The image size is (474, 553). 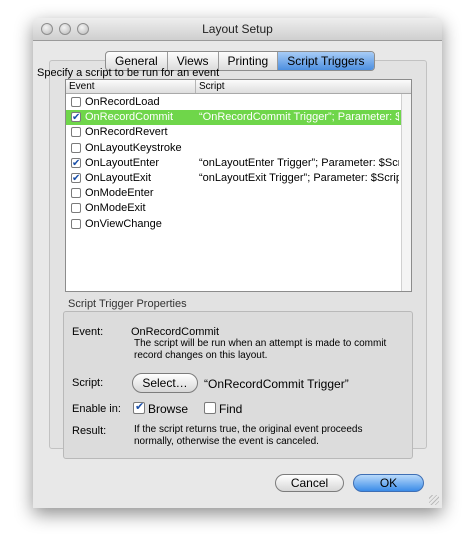 I want to click on script-value: “OnRecordCommit Trigger”, so click(x=276, y=384).